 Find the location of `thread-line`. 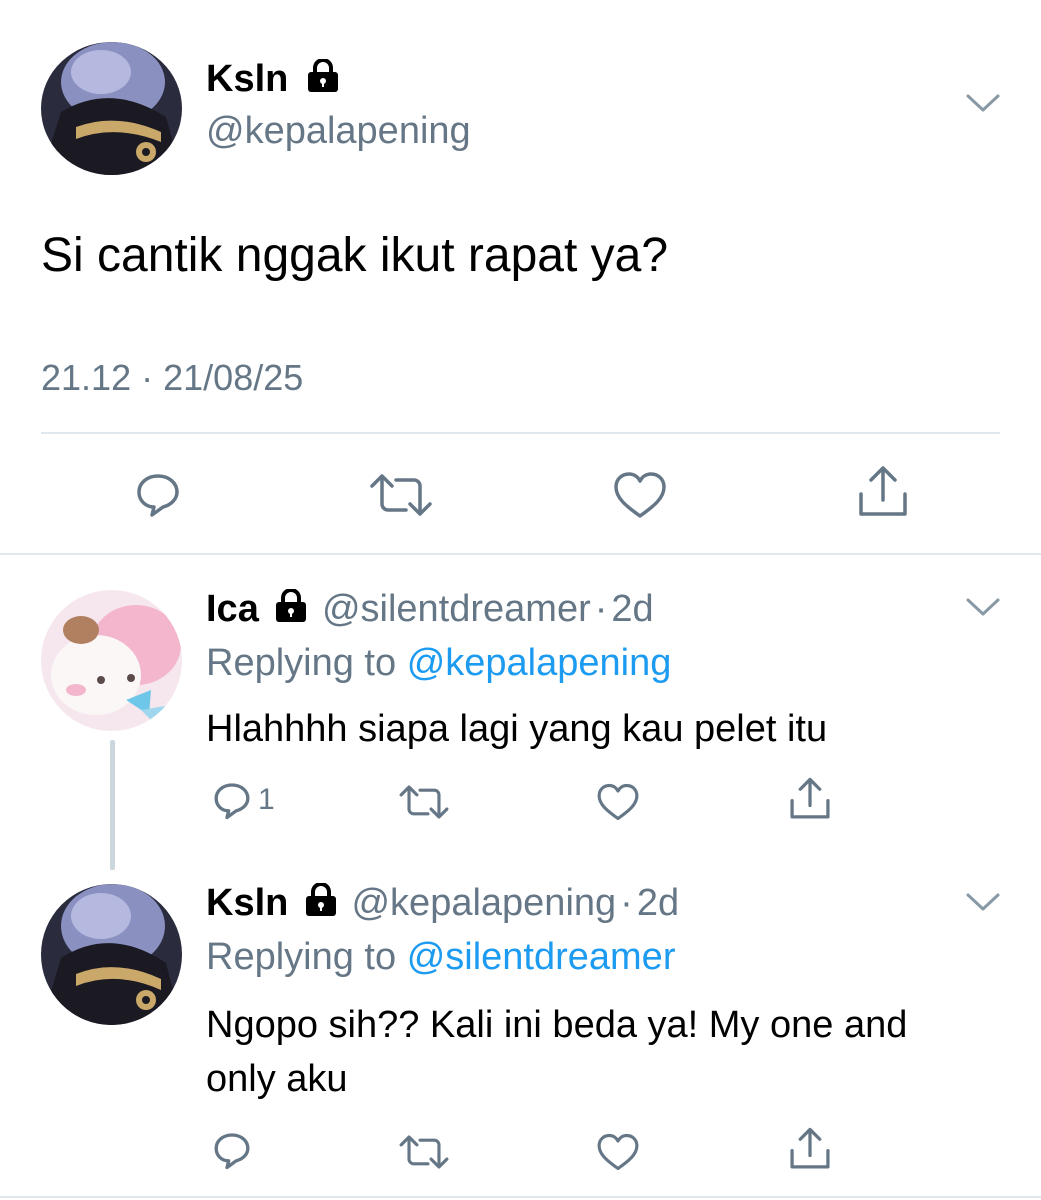

thread-line is located at coordinates (112, 805).